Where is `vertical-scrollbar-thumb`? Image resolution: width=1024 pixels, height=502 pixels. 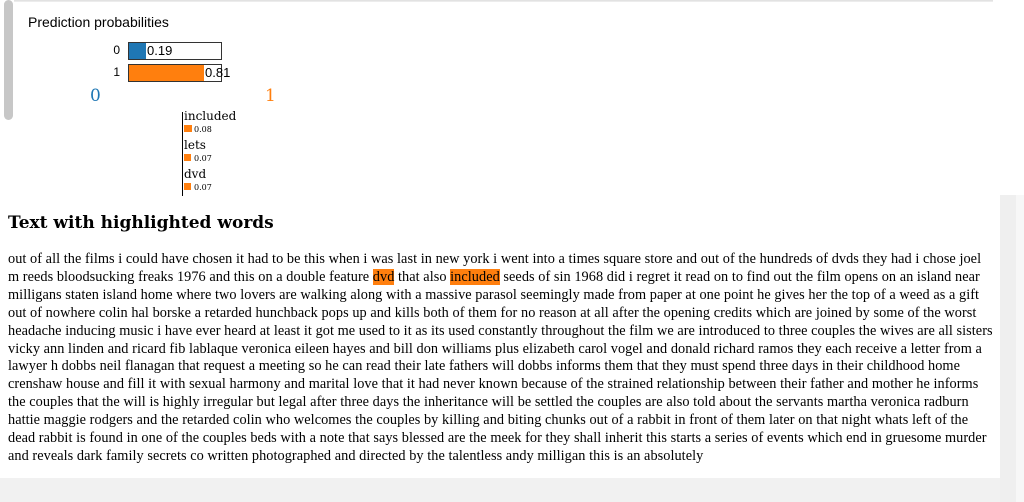
vertical-scrollbar-thumb is located at coordinates (8, 60).